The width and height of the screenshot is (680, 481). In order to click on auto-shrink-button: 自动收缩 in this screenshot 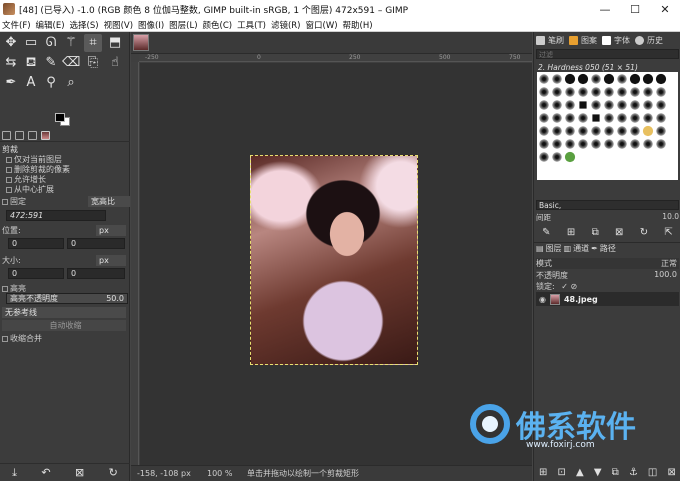, I will do `click(64, 325)`.